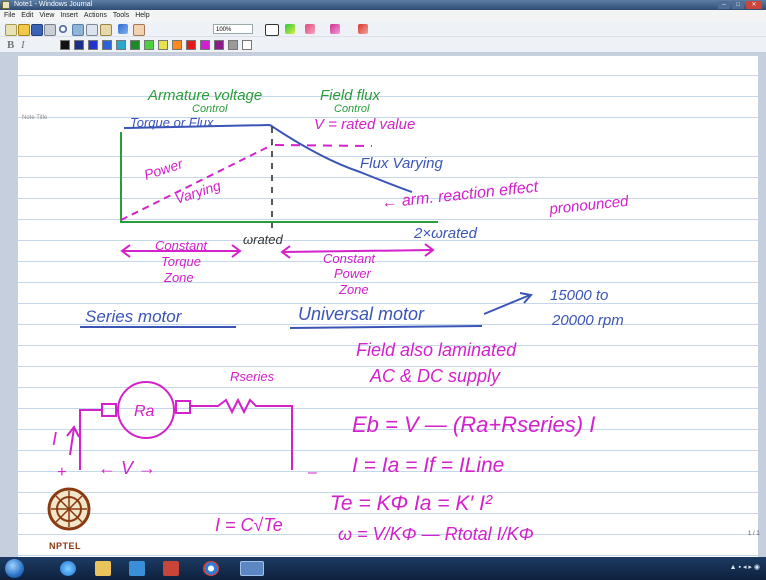 This screenshot has width=766, height=580. Describe the element at coordinates (171, 568) in the screenshot. I see `app-icon` at that location.